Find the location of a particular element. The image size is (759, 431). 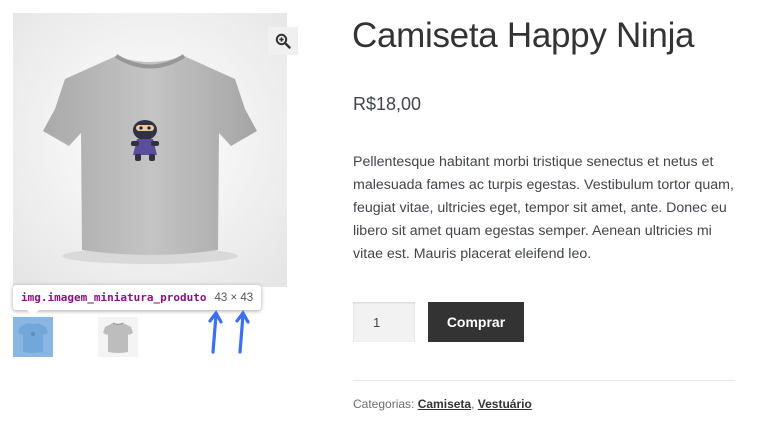

divider is located at coordinates (544, 380).